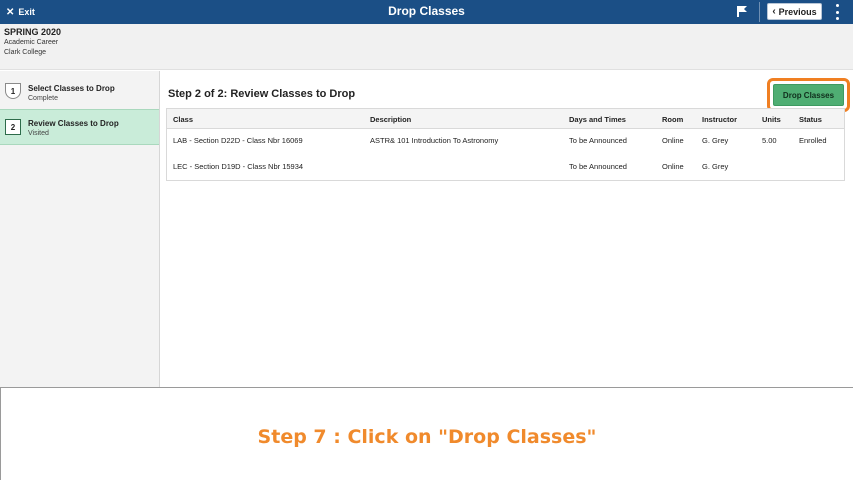  Describe the element at coordinates (390, 119) in the screenshot. I see `column-header-description: Description` at that location.